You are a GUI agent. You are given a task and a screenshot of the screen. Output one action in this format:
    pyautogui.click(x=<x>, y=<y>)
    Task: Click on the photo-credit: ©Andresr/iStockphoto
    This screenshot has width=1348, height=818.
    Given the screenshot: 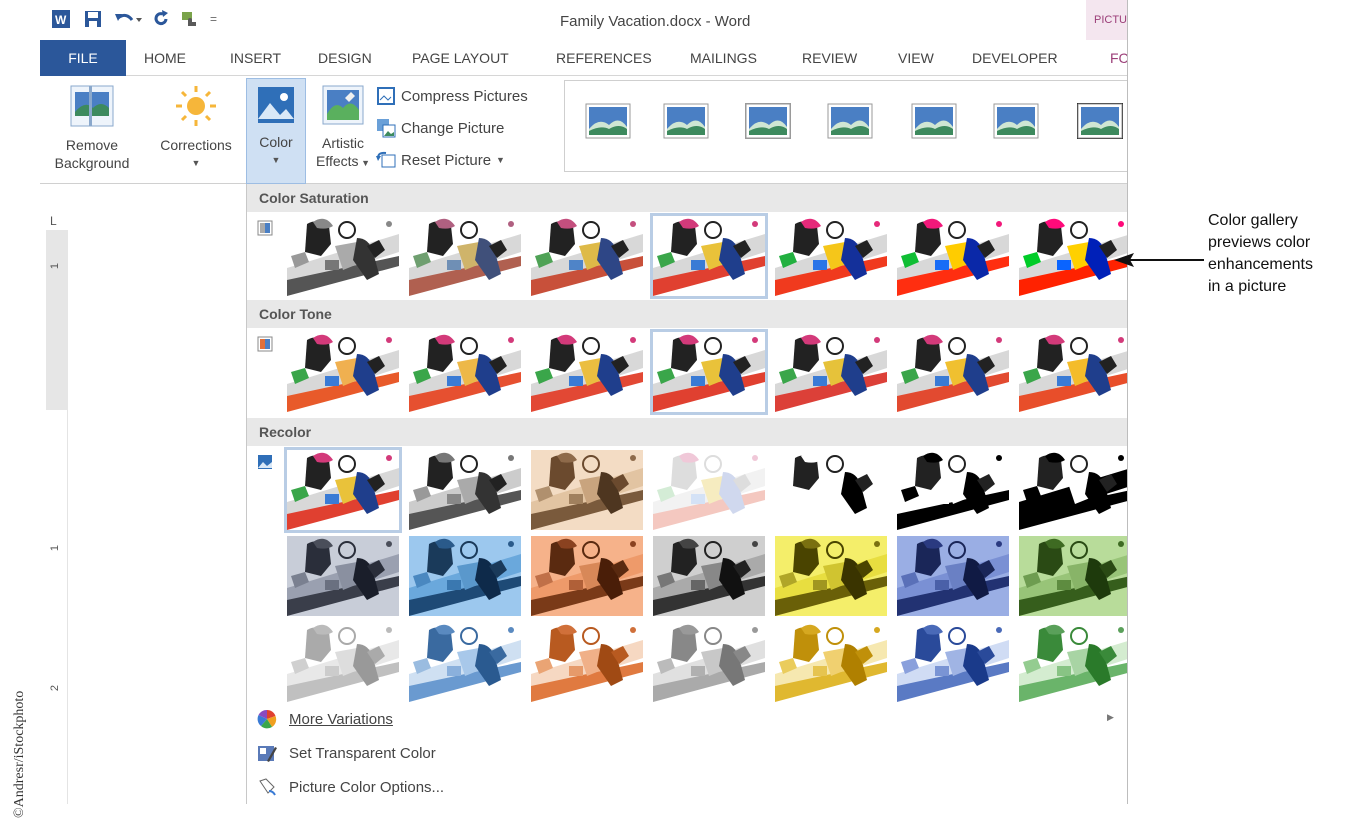 What is the action you would take?
    pyautogui.click(x=19, y=754)
    